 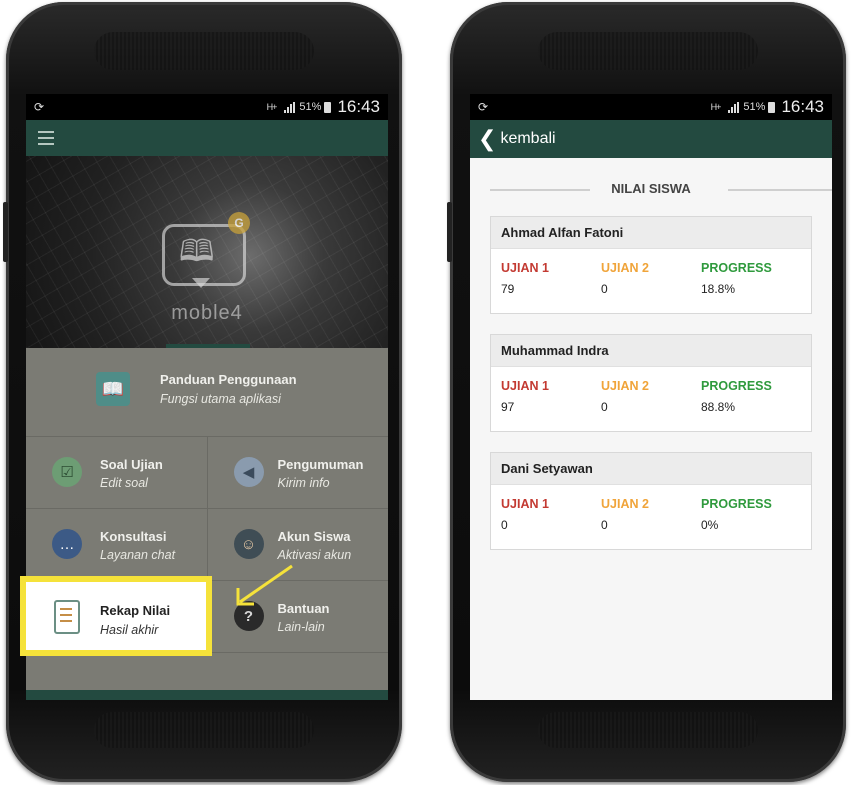 I want to click on menu-item-subtitle: Layanan chat, so click(x=138, y=555).